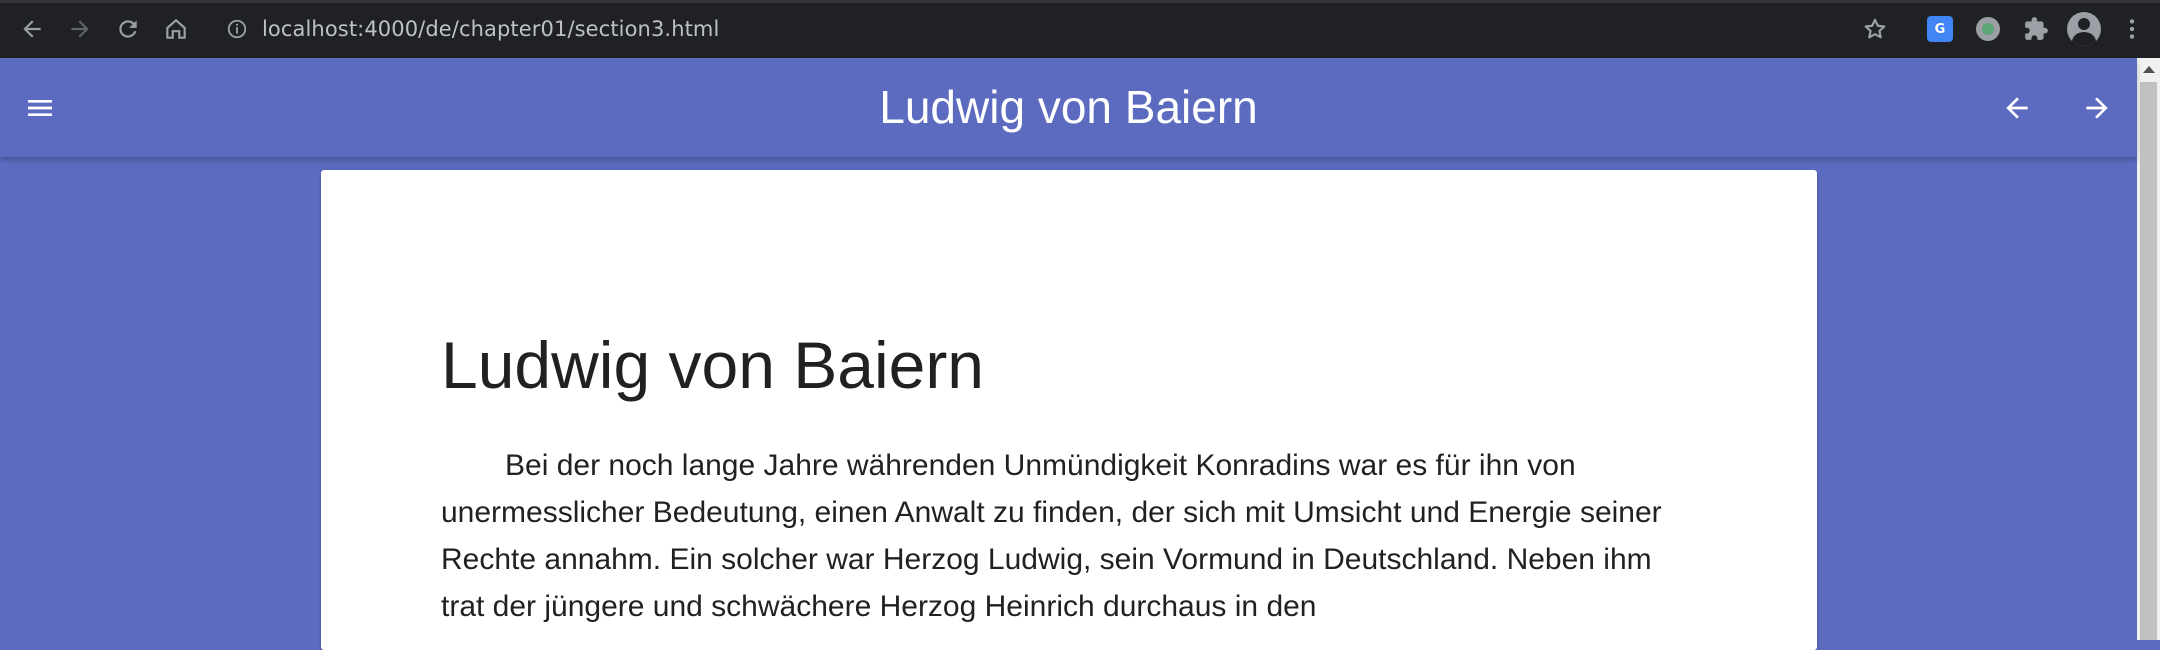  I want to click on star-icon, so click(1875, 28).